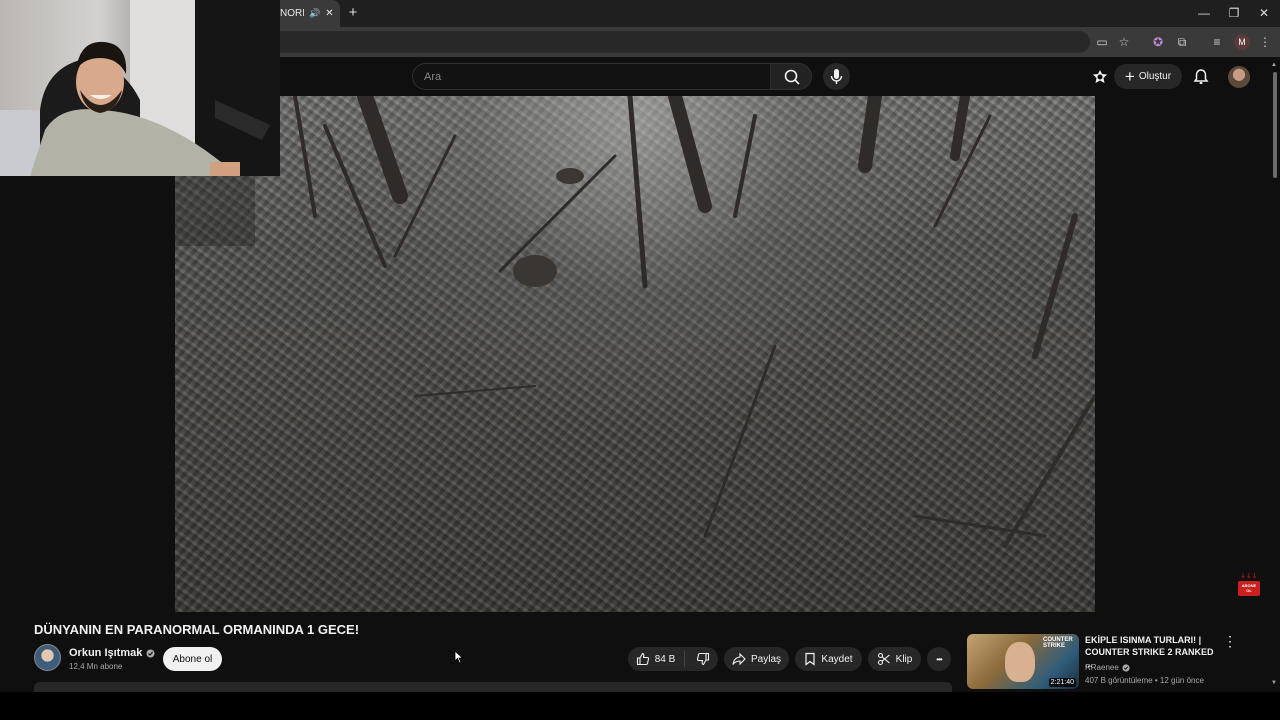 The height and width of the screenshot is (720, 1280). I want to click on search-button, so click(791, 76).